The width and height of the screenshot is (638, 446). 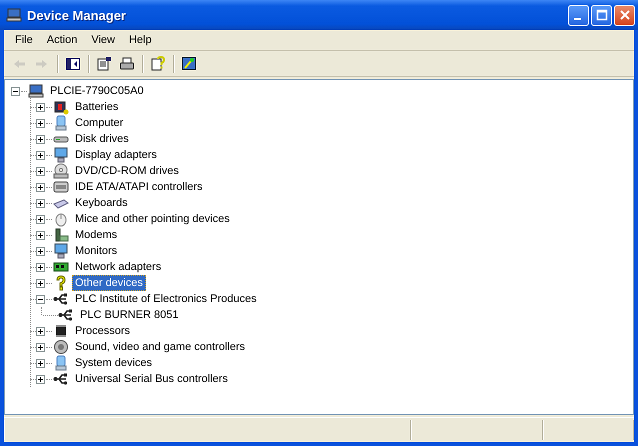 I want to click on speaker-icon, so click(x=61, y=347).